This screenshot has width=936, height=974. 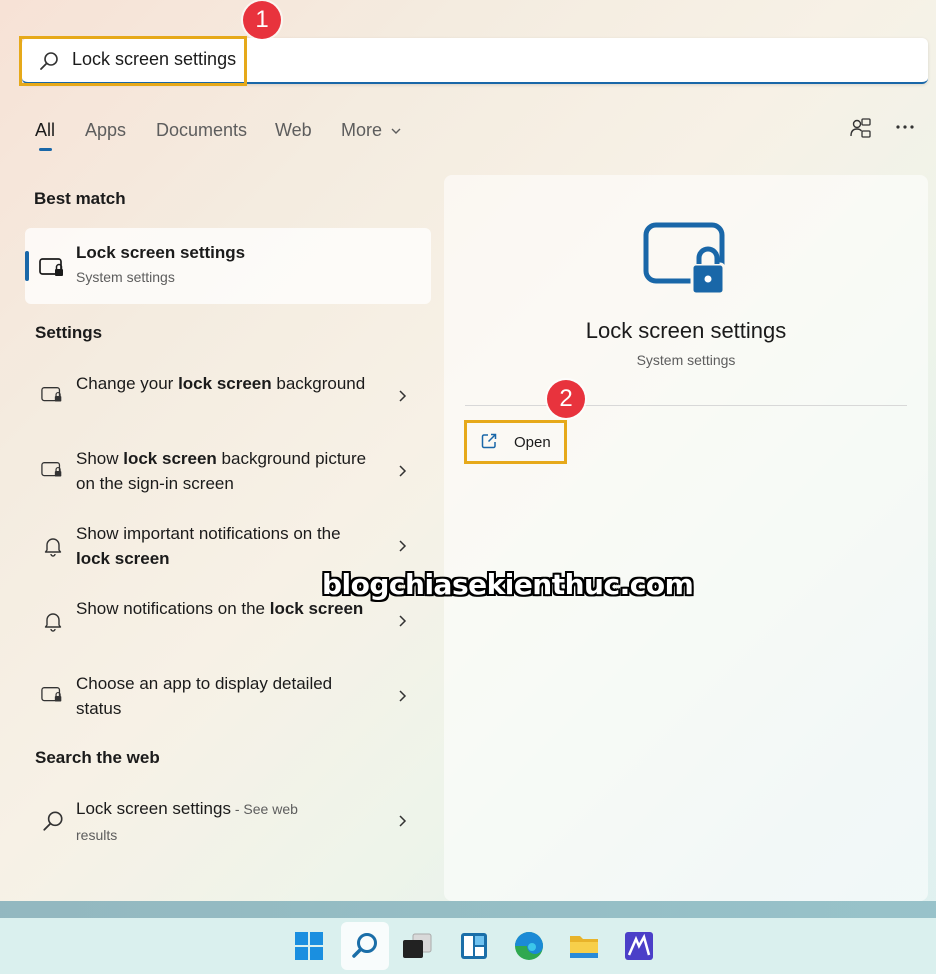 I want to click on detail-title: Lock screen settings, so click(x=686, y=330).